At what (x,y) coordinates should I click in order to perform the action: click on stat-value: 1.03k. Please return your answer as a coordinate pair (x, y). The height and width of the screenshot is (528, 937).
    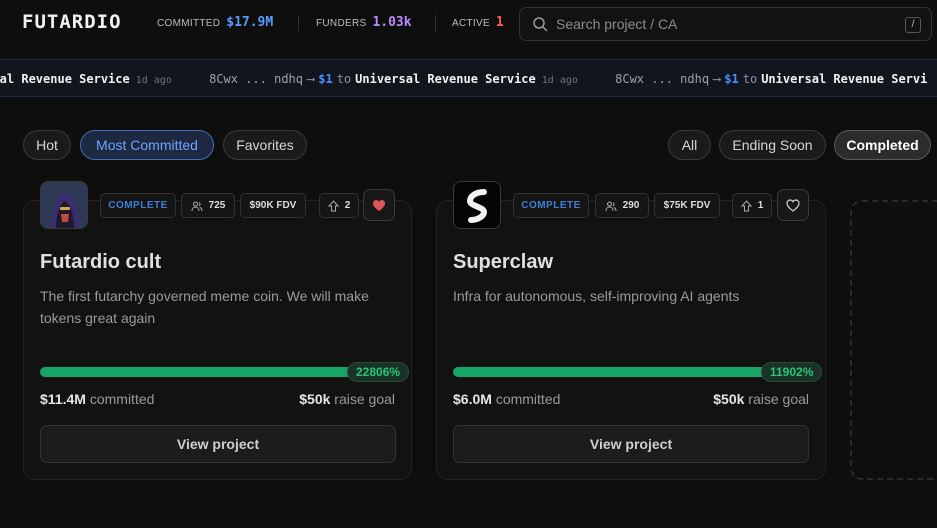
    Looking at the image, I should click on (392, 22).